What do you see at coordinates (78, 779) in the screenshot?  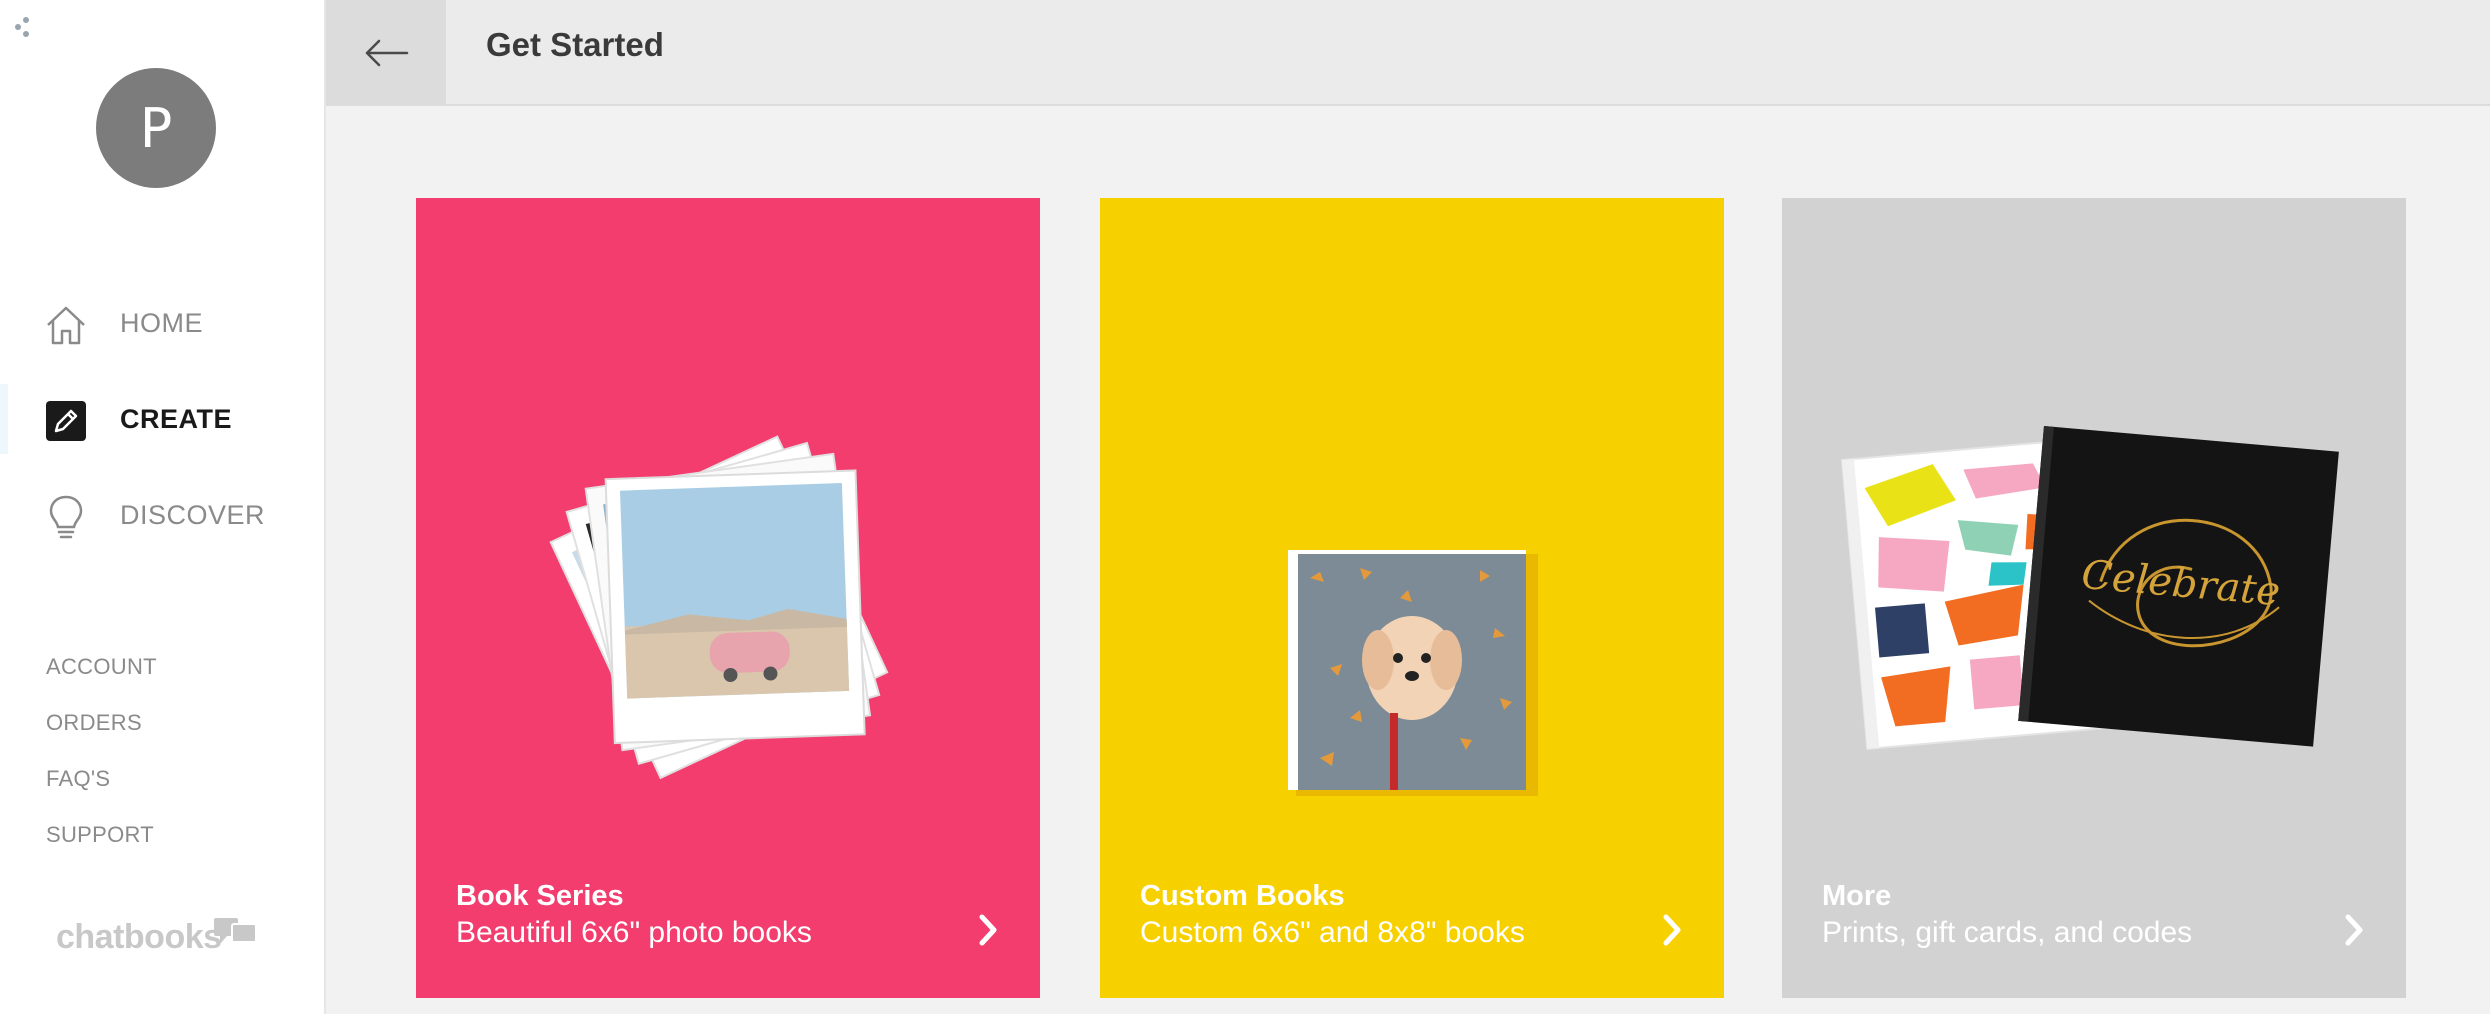 I see `link-faqs: FAQ'S` at bounding box center [78, 779].